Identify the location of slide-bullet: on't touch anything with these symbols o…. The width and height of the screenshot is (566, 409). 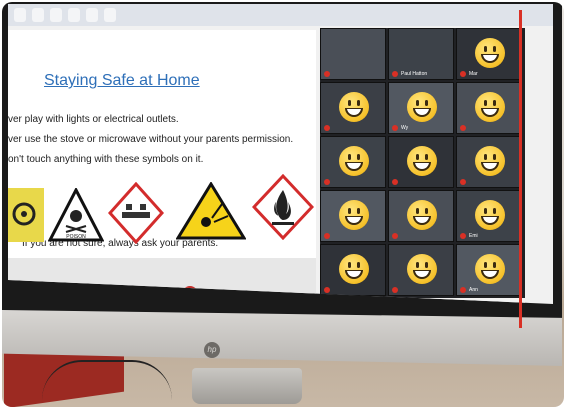
(106, 159).